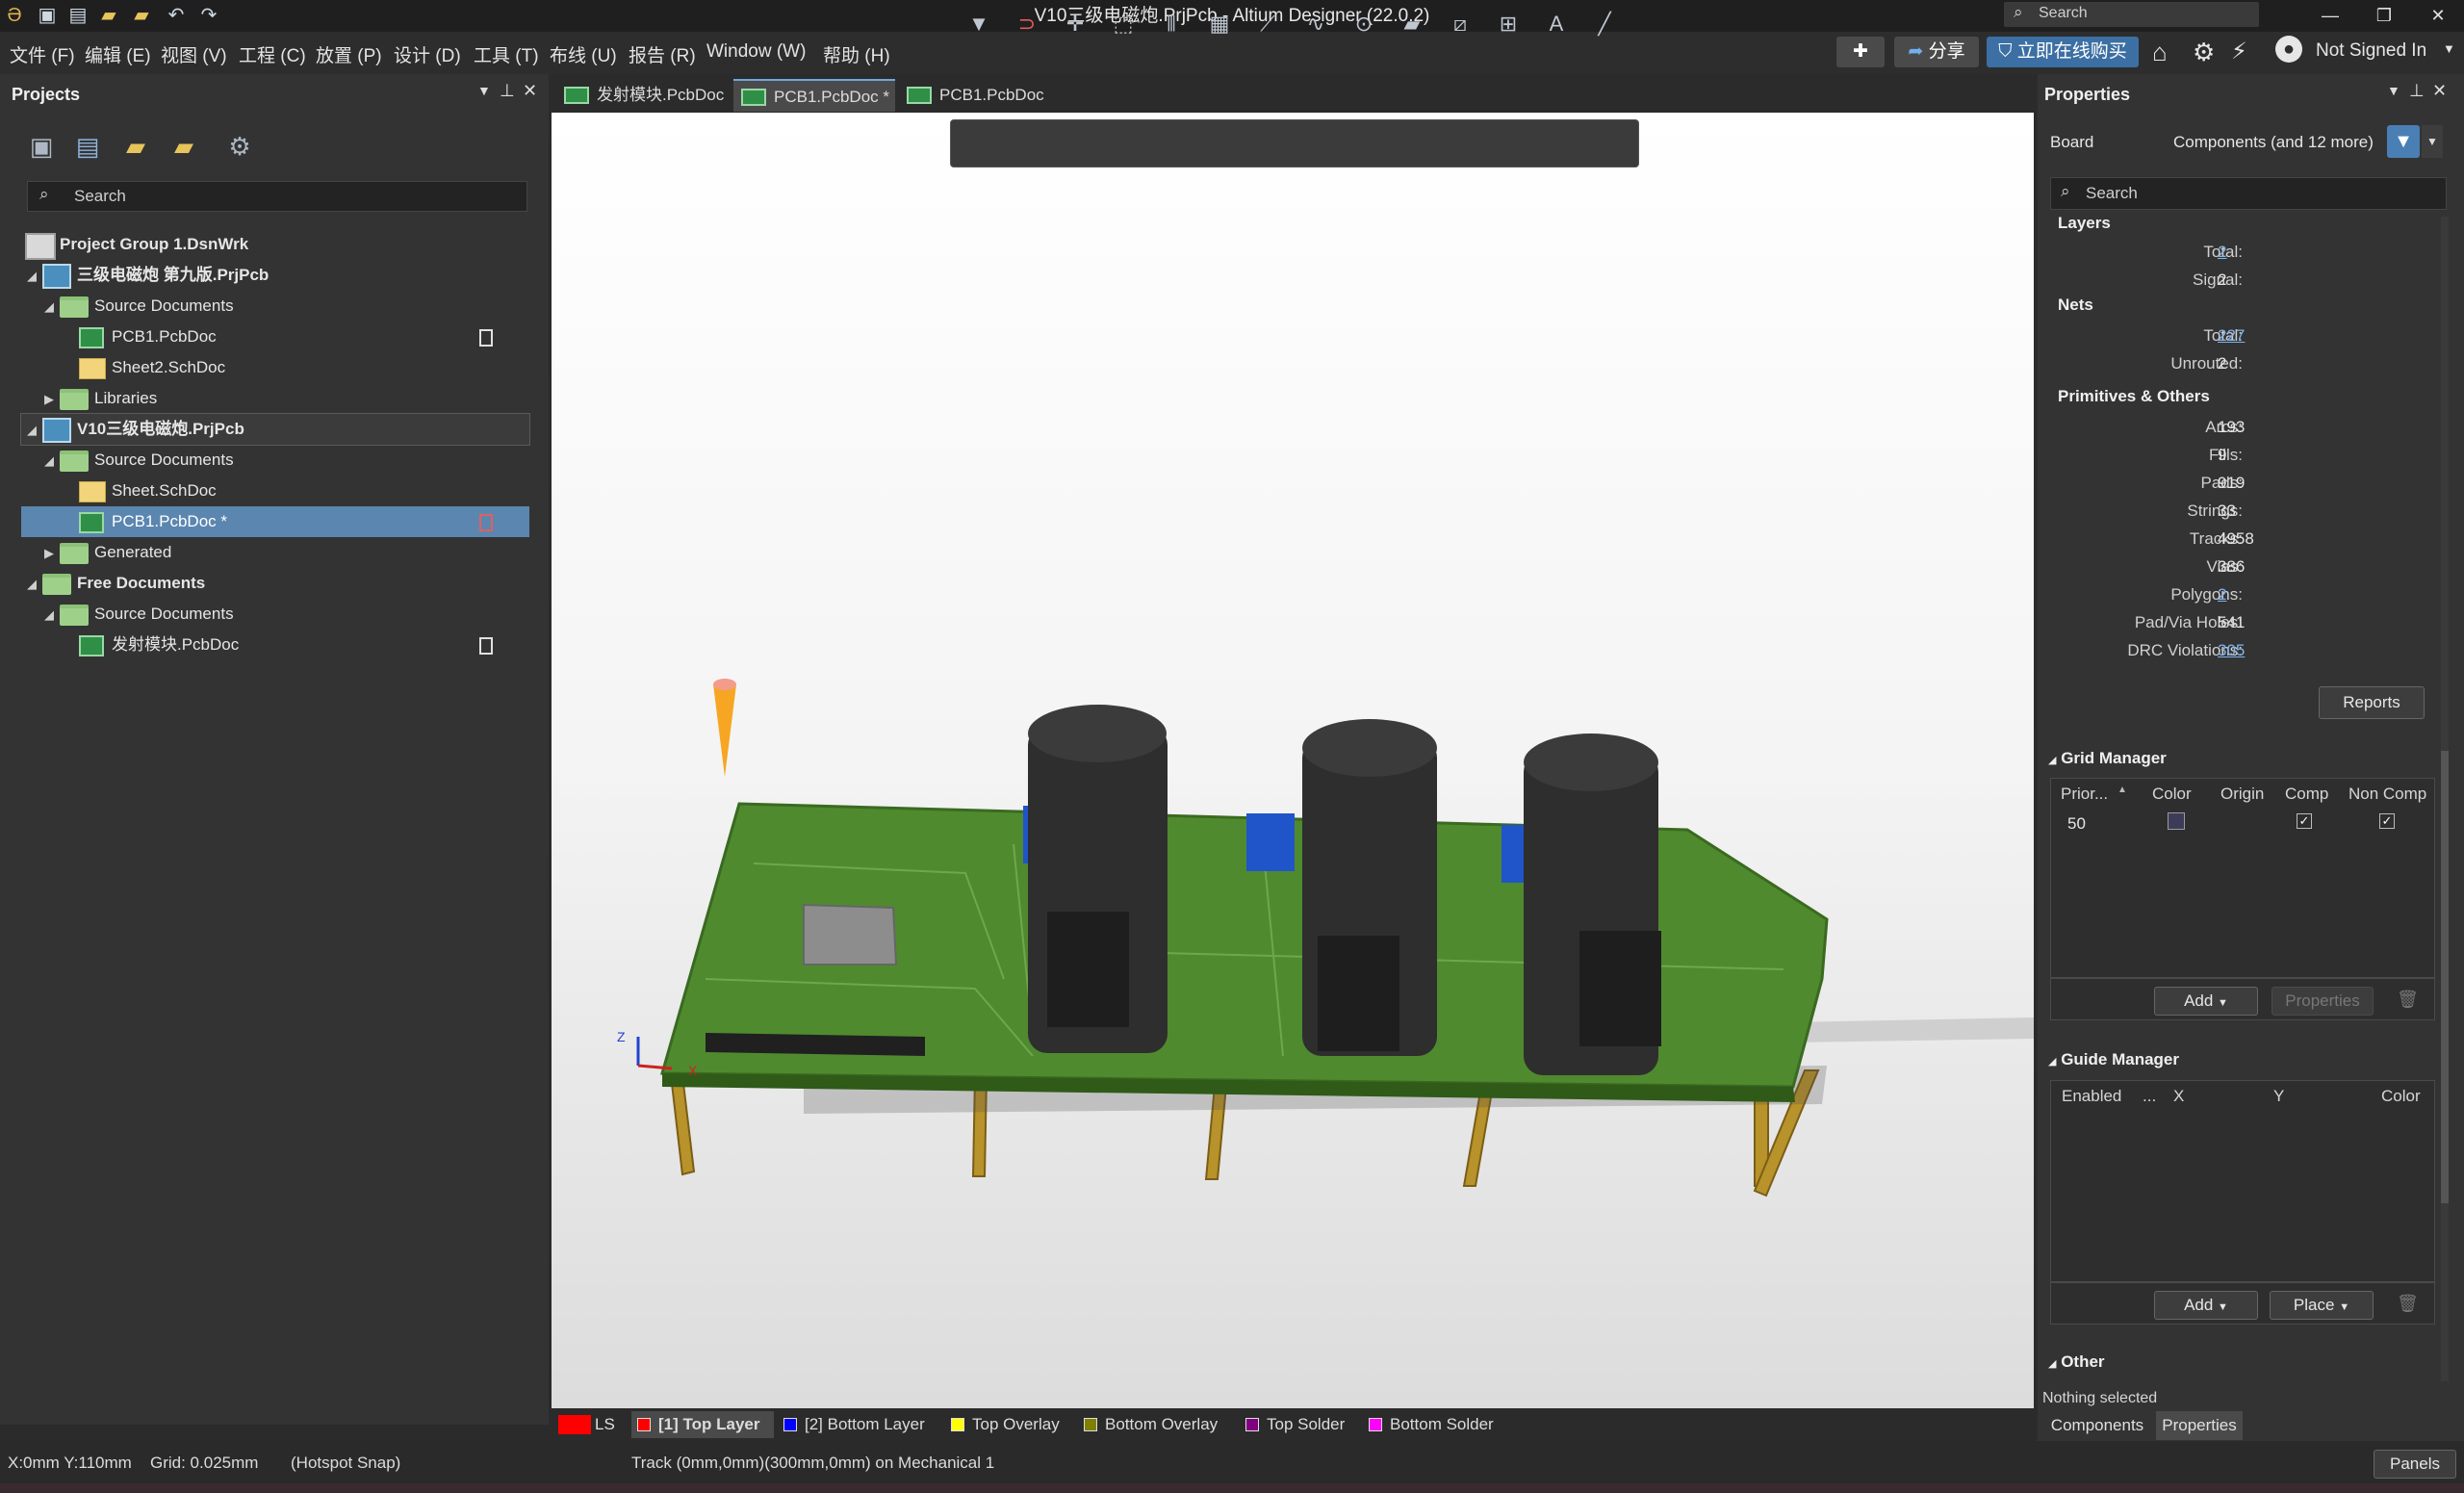 Image resolution: width=2464 pixels, height=1493 pixels. Describe the element at coordinates (2408, 1000) in the screenshot. I see `grid-delete-icon: 🗑` at that location.